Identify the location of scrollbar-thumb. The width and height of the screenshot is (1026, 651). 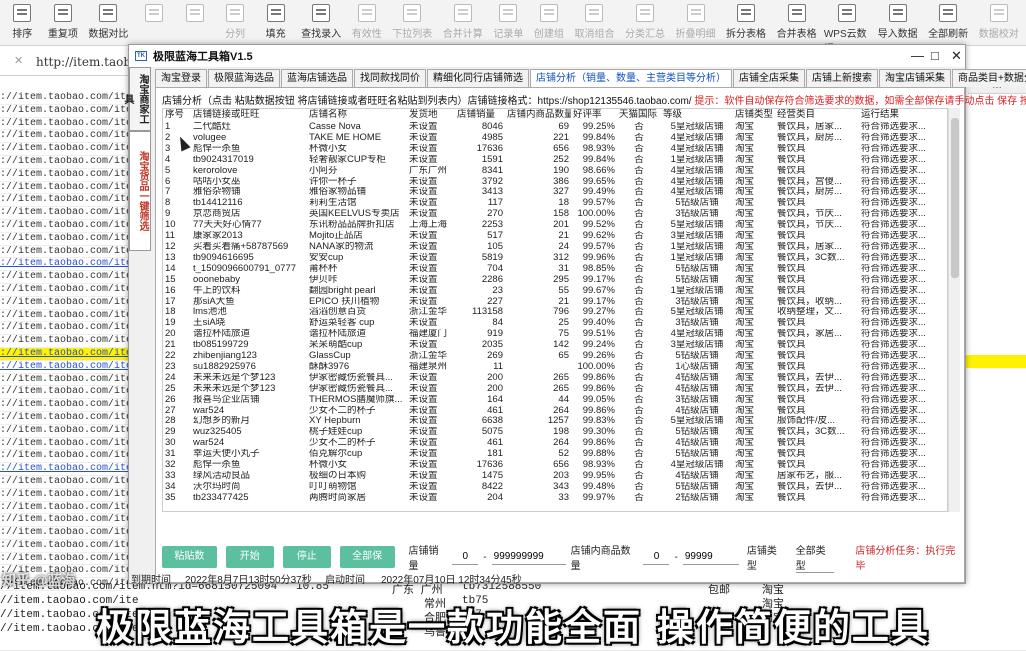
(955, 198).